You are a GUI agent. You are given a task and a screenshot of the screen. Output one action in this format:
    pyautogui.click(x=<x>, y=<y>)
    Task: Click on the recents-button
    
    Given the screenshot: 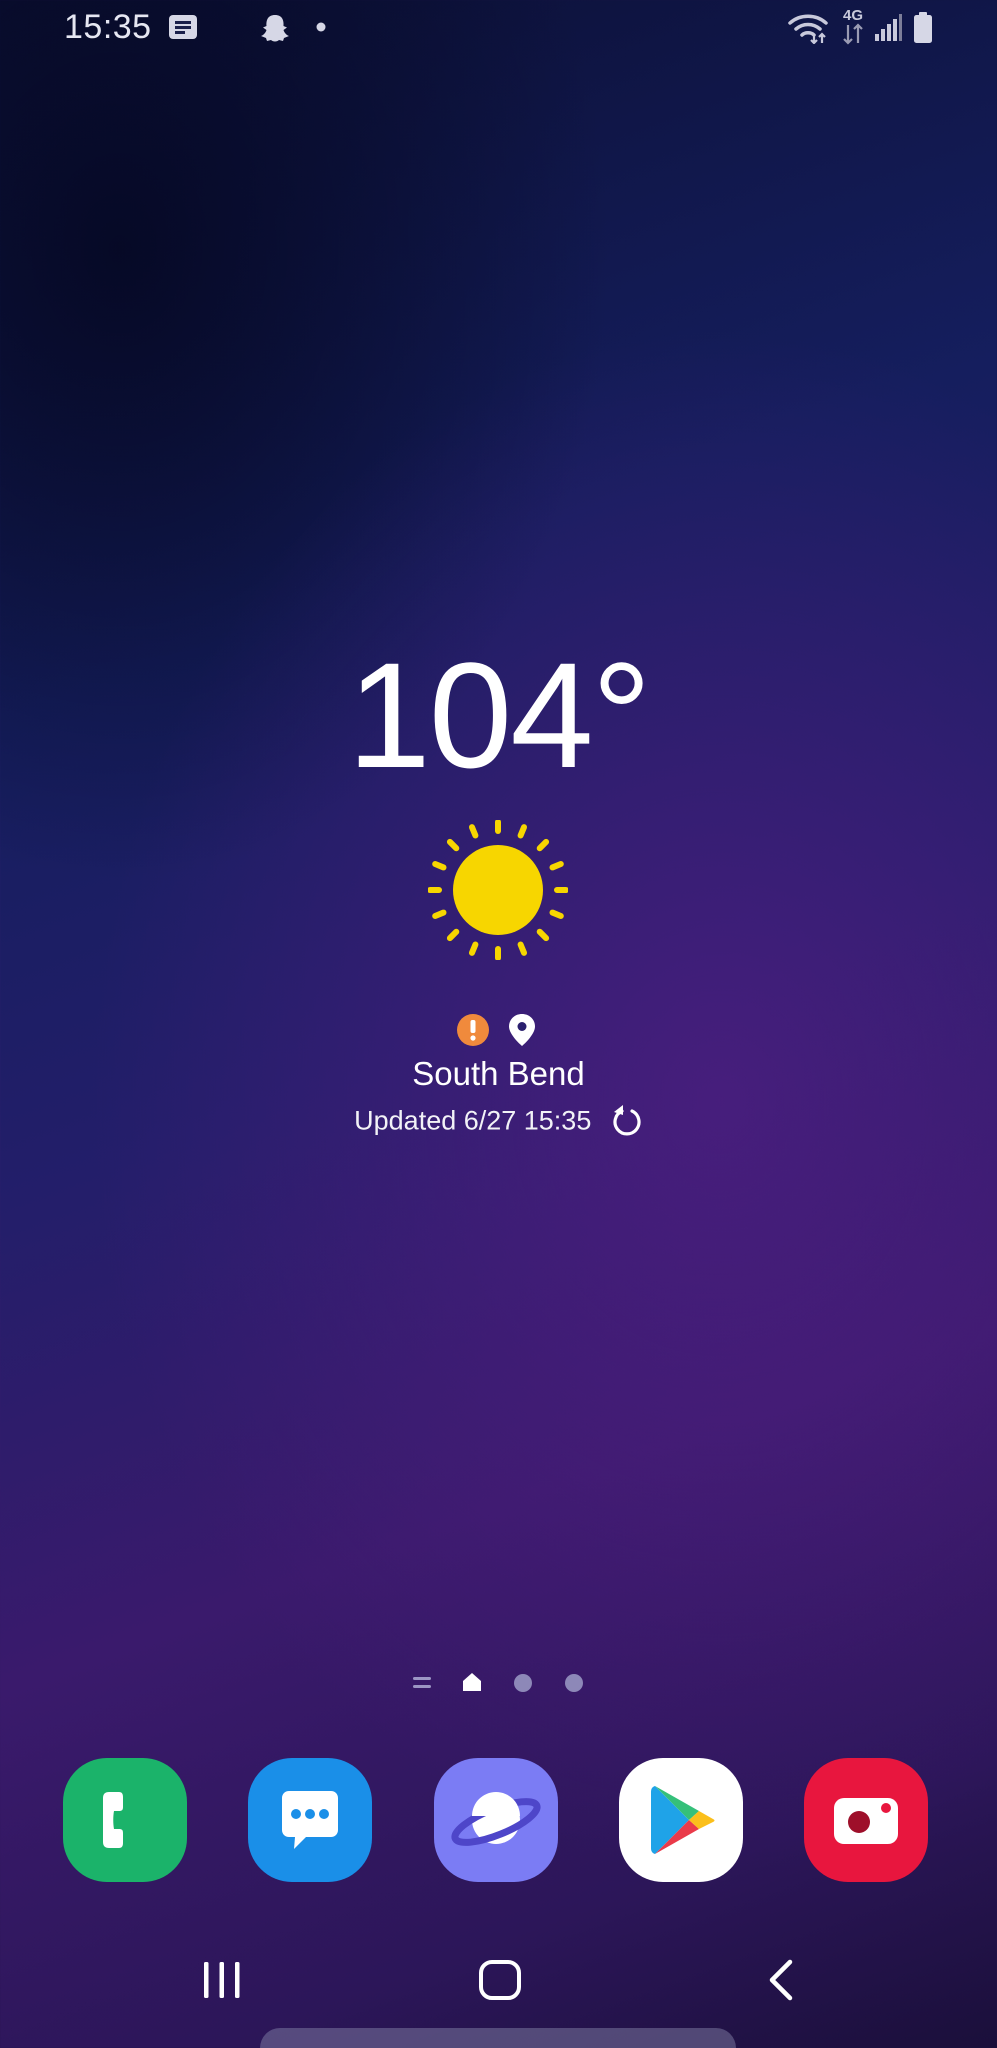 What is the action you would take?
    pyautogui.click(x=222, y=1982)
    